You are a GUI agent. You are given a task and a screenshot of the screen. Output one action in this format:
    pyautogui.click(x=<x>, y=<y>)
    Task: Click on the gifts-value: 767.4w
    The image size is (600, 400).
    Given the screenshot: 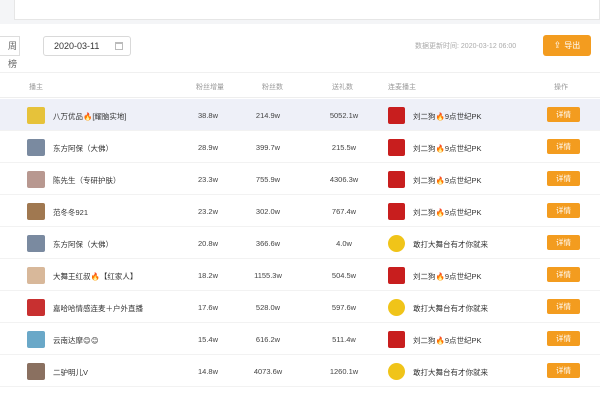 What is the action you would take?
    pyautogui.click(x=344, y=211)
    